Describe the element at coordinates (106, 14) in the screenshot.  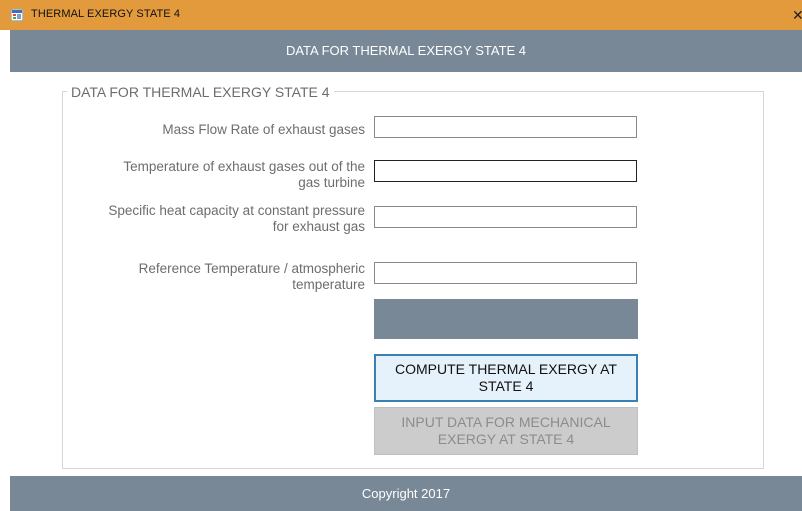
I see `window-title: THERMAL EXERGY STATE 4` at that location.